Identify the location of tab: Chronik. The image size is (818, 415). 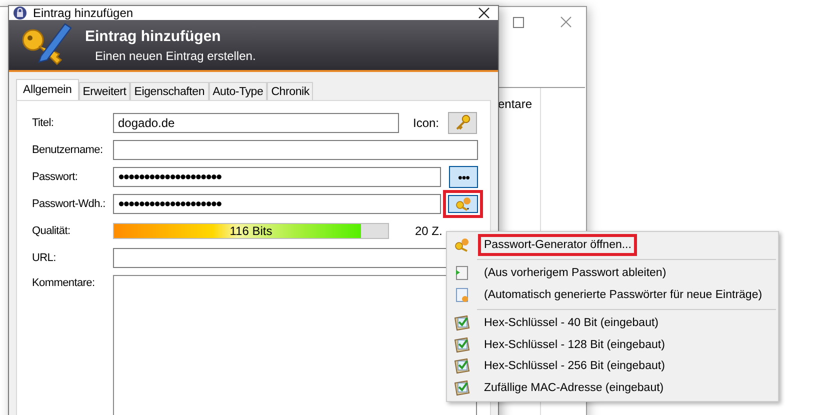
(290, 91).